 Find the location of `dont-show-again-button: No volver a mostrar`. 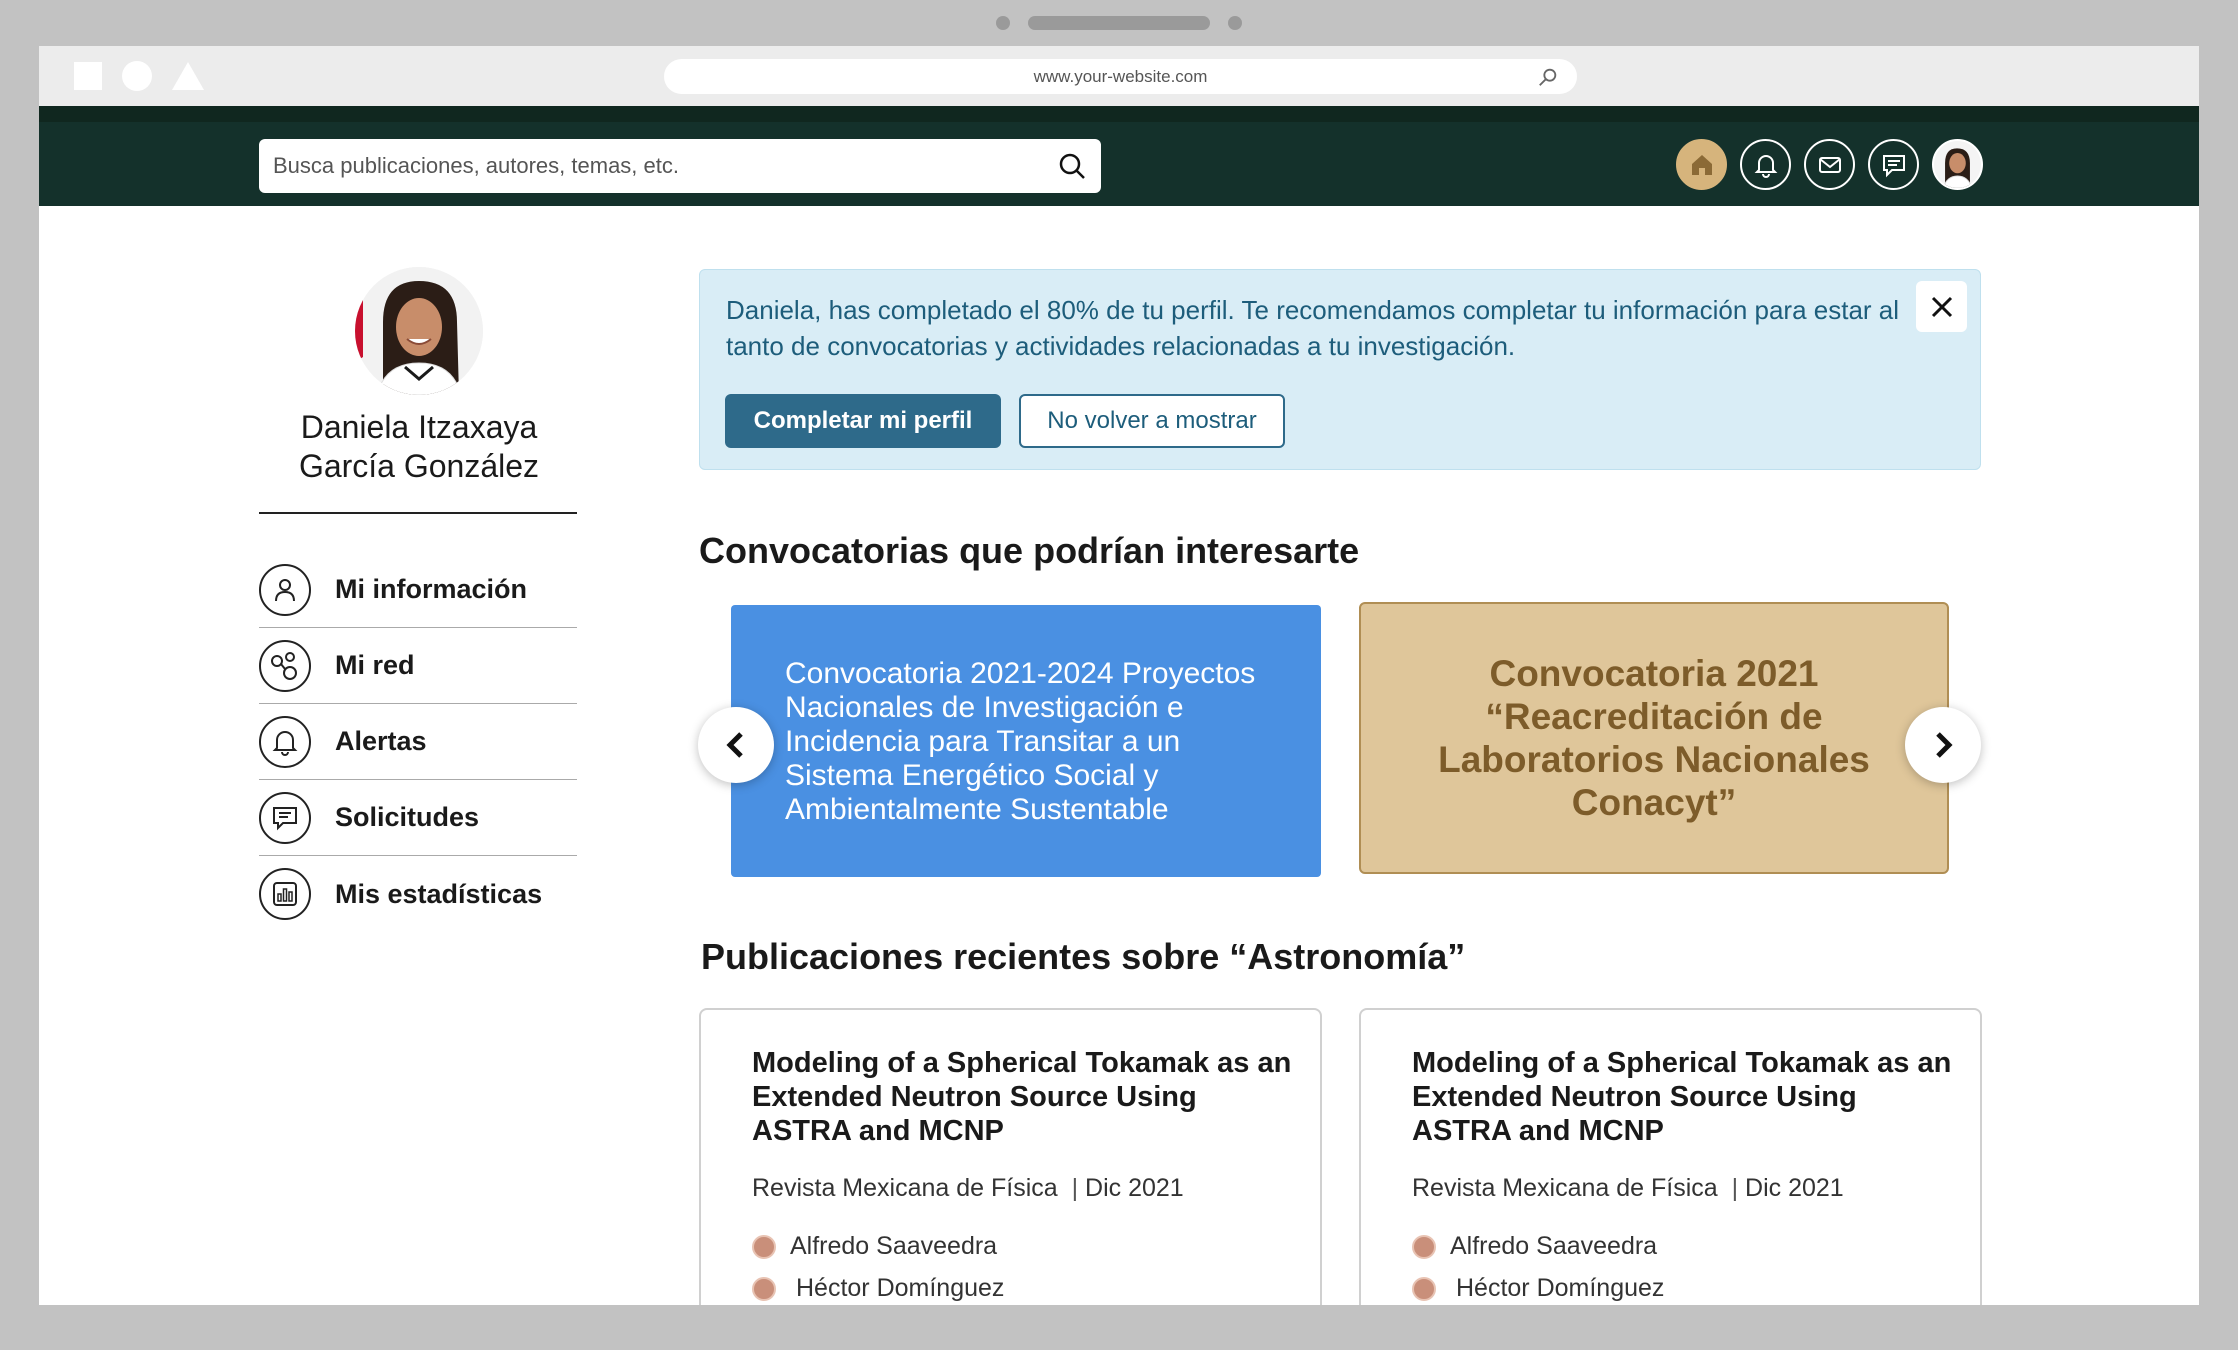

dont-show-again-button: No volver a mostrar is located at coordinates (1152, 421).